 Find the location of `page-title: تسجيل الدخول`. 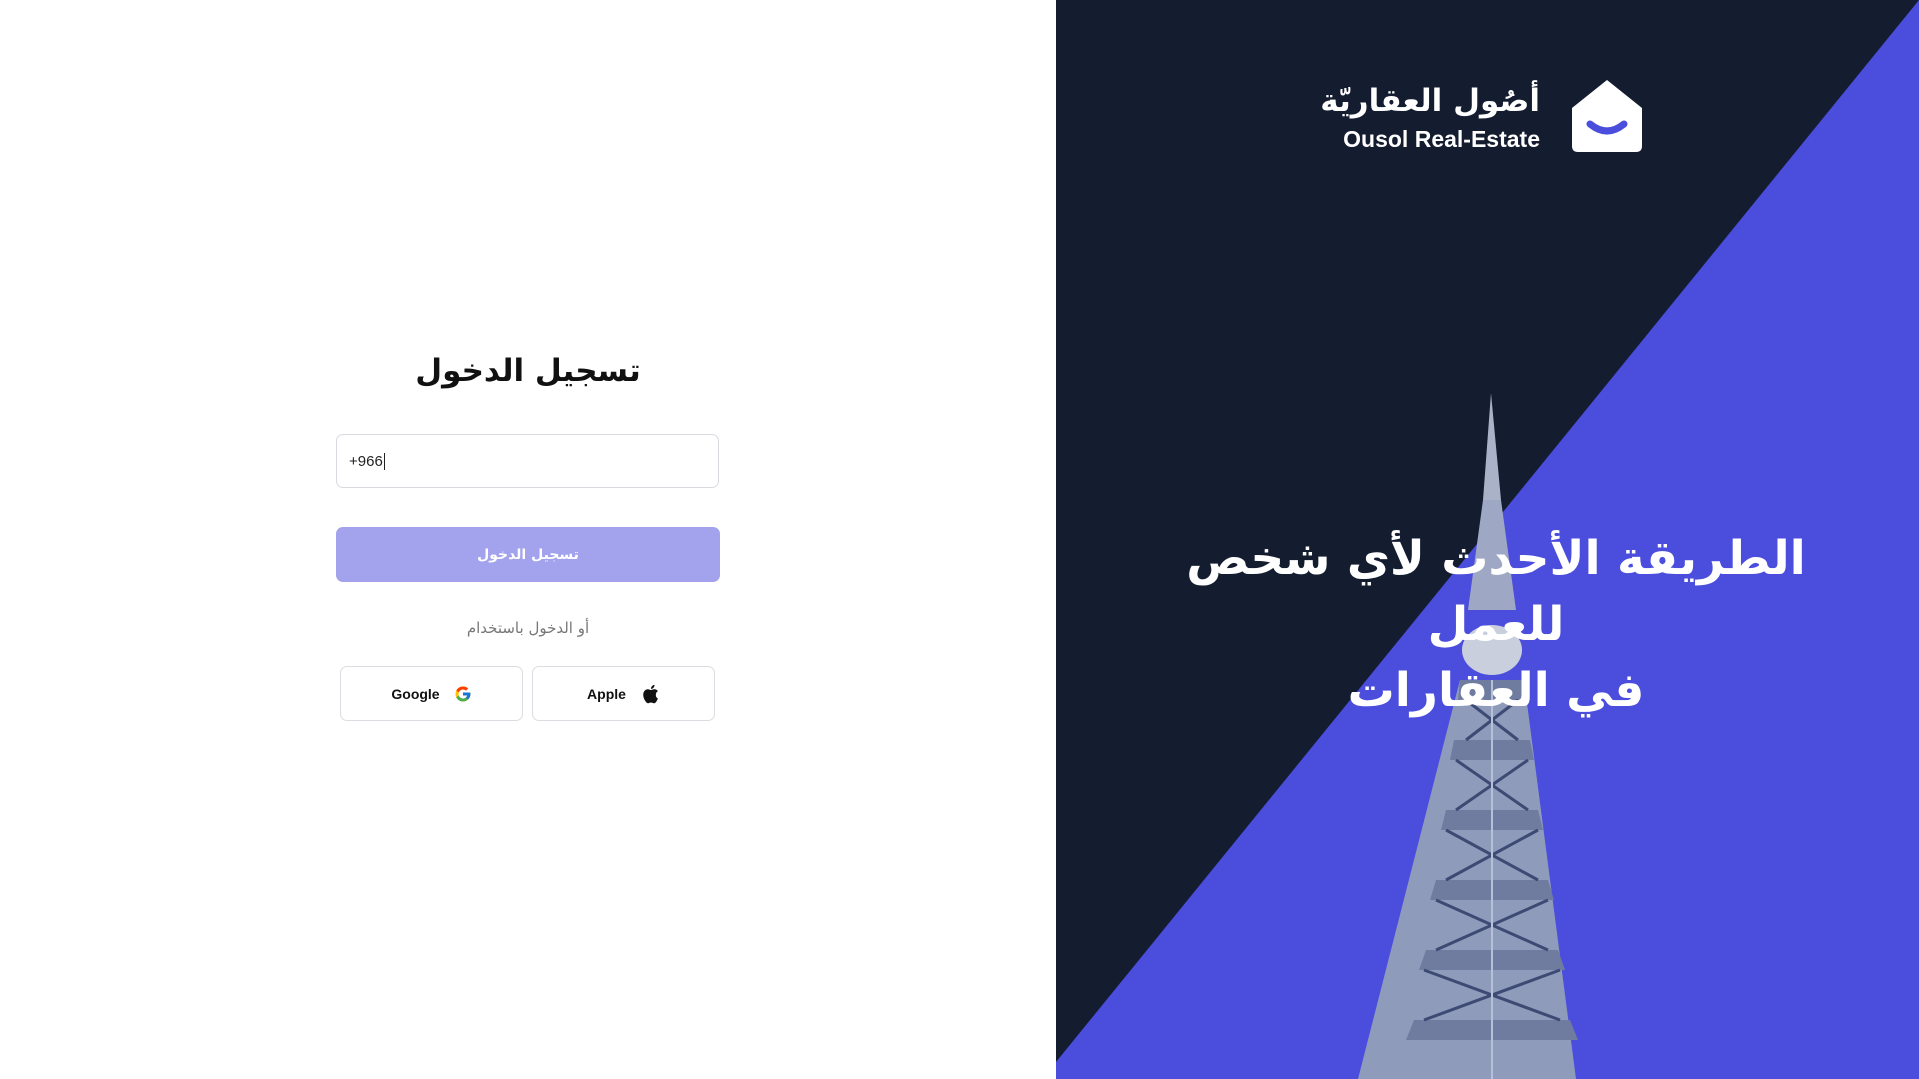

page-title: تسجيل الدخول is located at coordinates (528, 371).